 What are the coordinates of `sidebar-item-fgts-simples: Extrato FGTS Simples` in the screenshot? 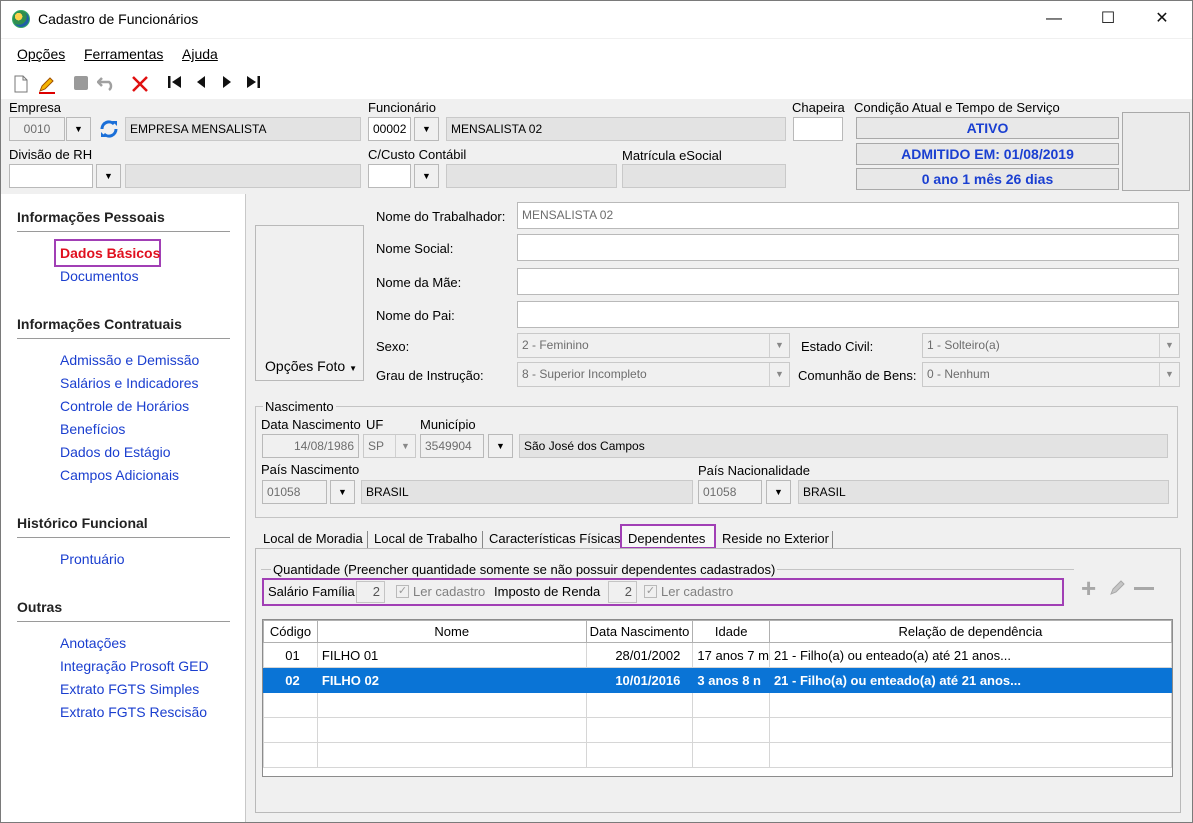 It's located at (129, 689).